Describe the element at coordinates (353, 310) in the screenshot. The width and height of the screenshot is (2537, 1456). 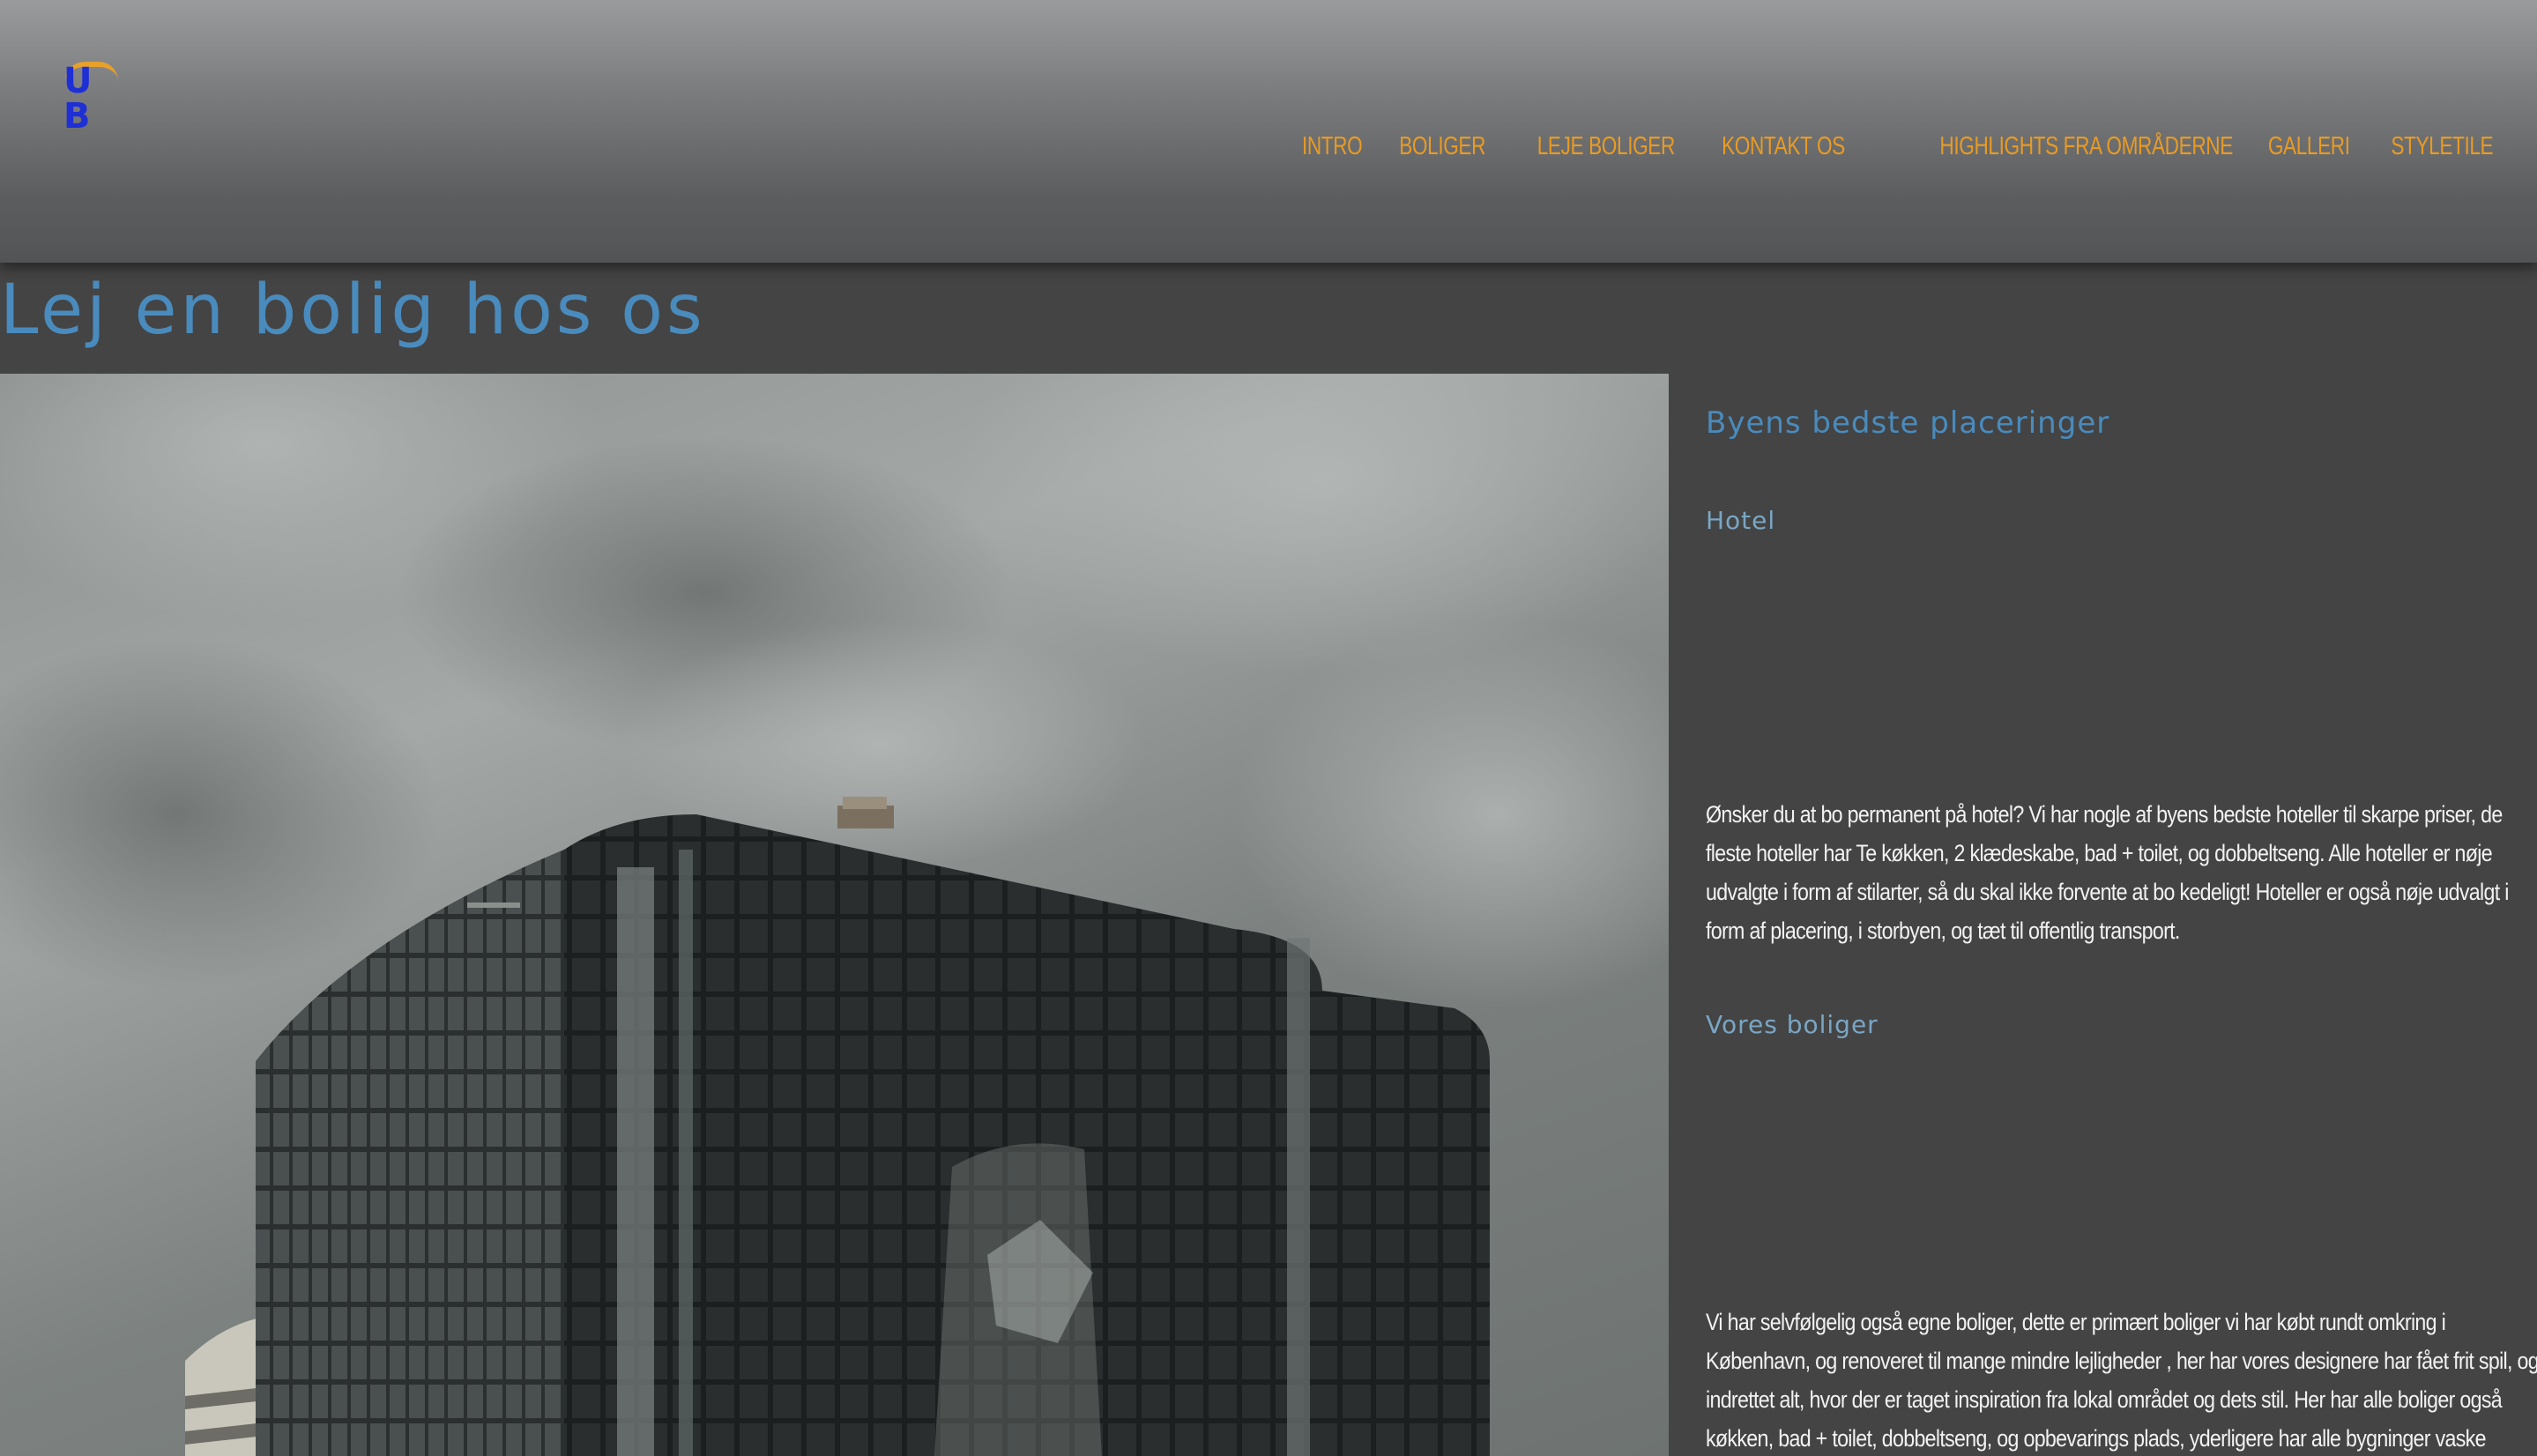
I see `page-title: Lej en bolig hos os` at that location.